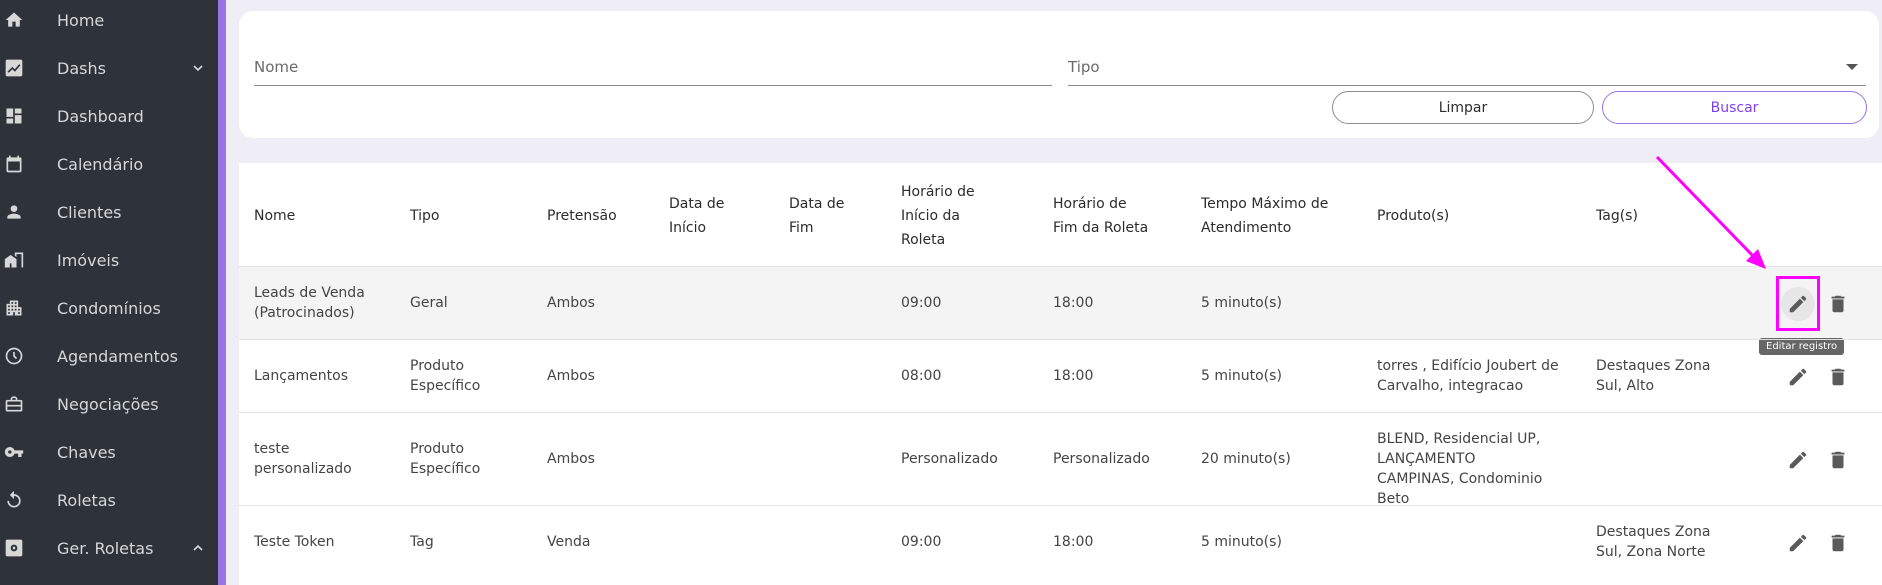 The image size is (1882, 585). Describe the element at coordinates (704, 216) in the screenshot. I see `column-header-data-inicio: Data de Início` at that location.